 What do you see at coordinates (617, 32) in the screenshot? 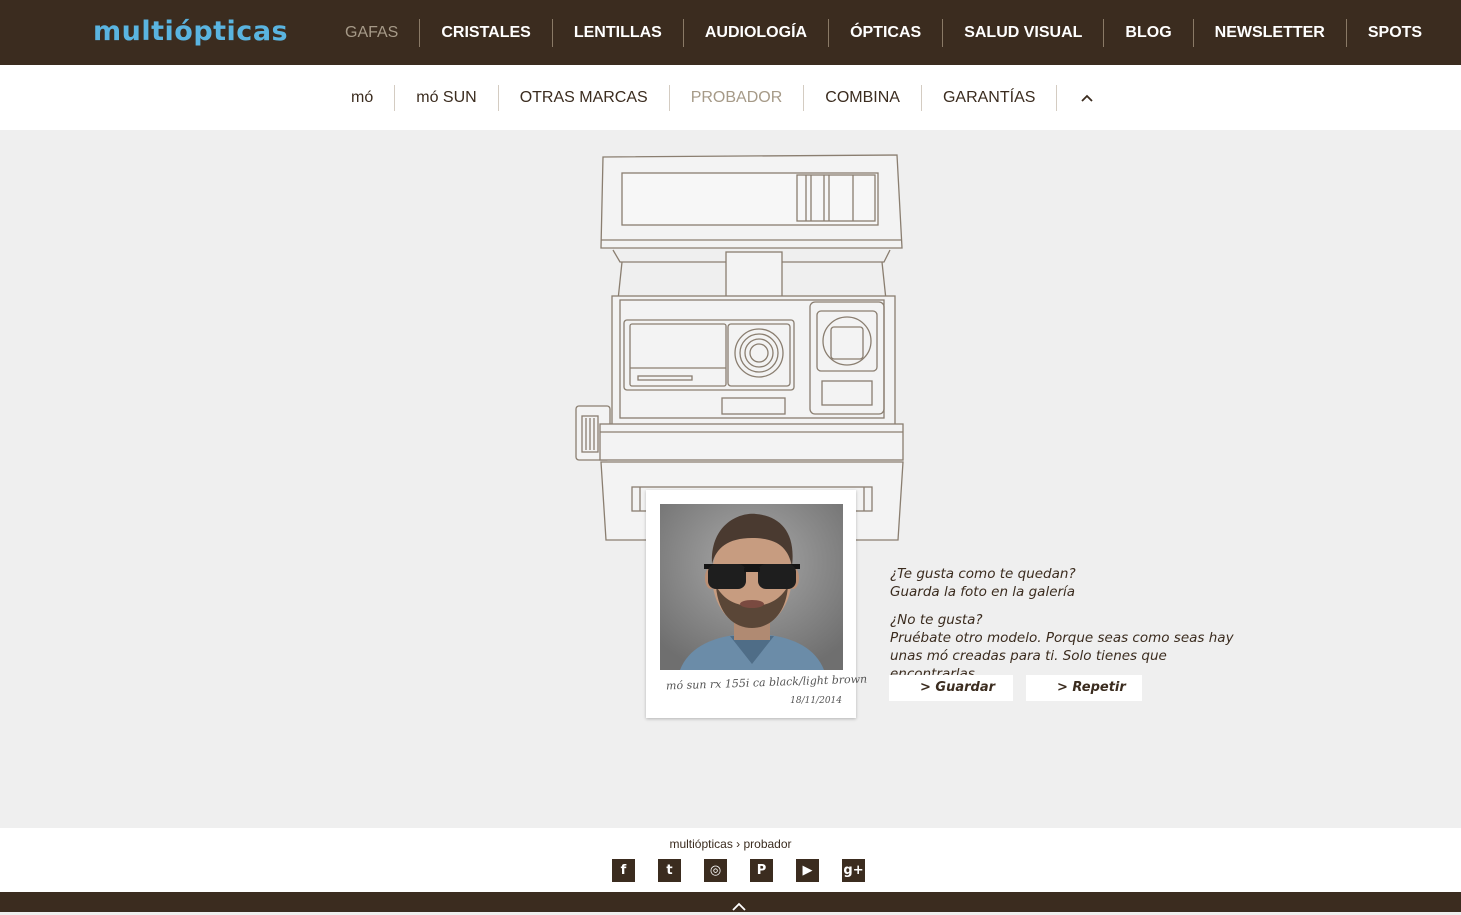
I see `nav-item-lentillas: LENTILLAS` at bounding box center [617, 32].